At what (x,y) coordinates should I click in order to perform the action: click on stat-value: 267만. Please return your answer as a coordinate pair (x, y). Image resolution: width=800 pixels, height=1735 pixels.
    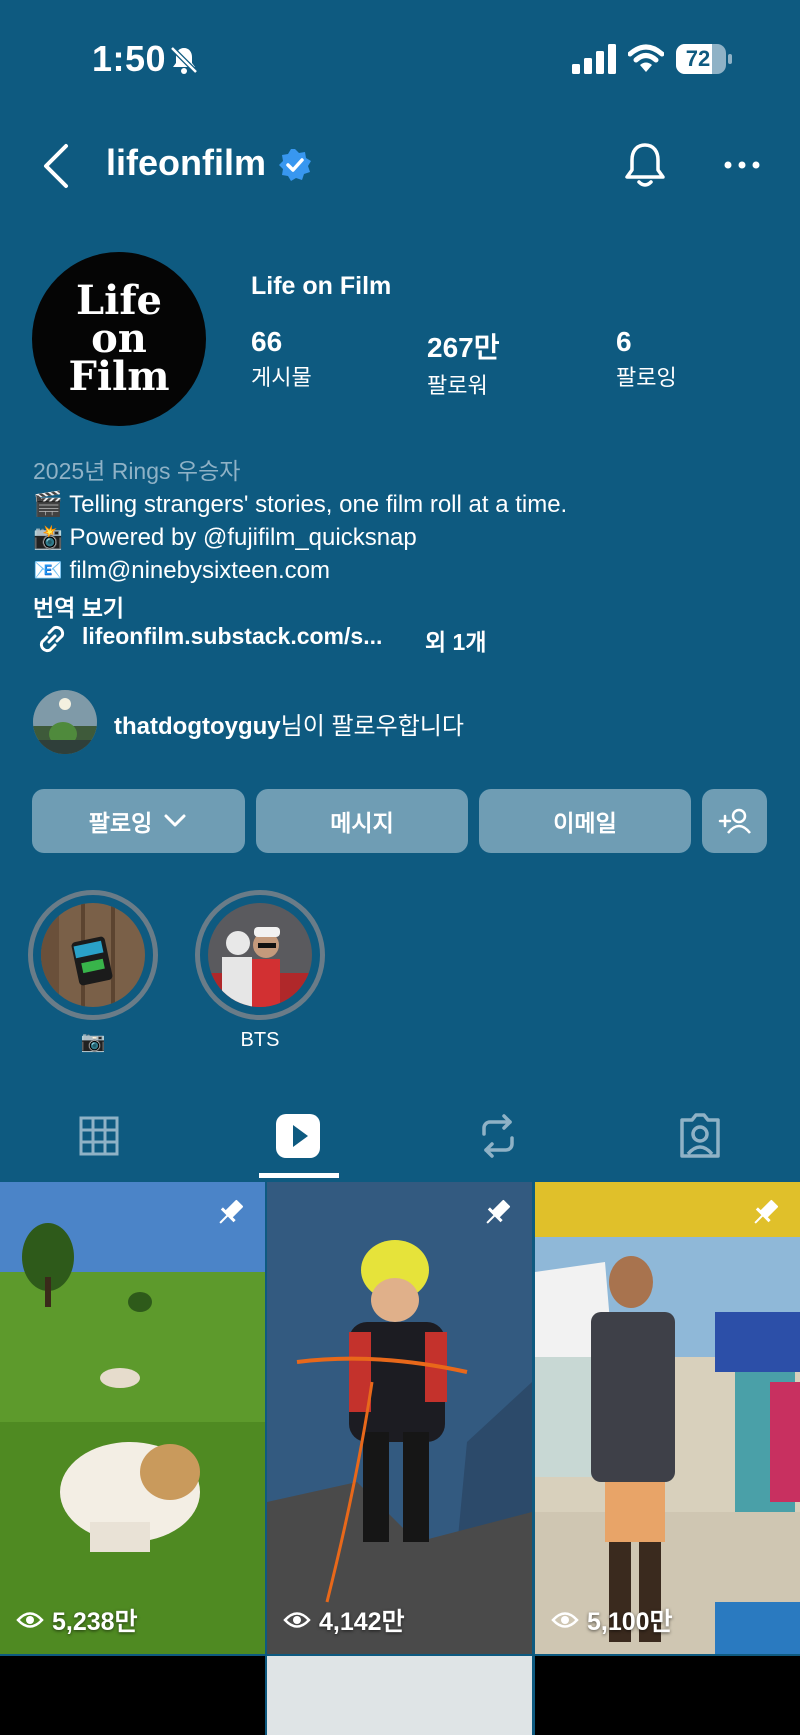
    Looking at the image, I should click on (463, 347).